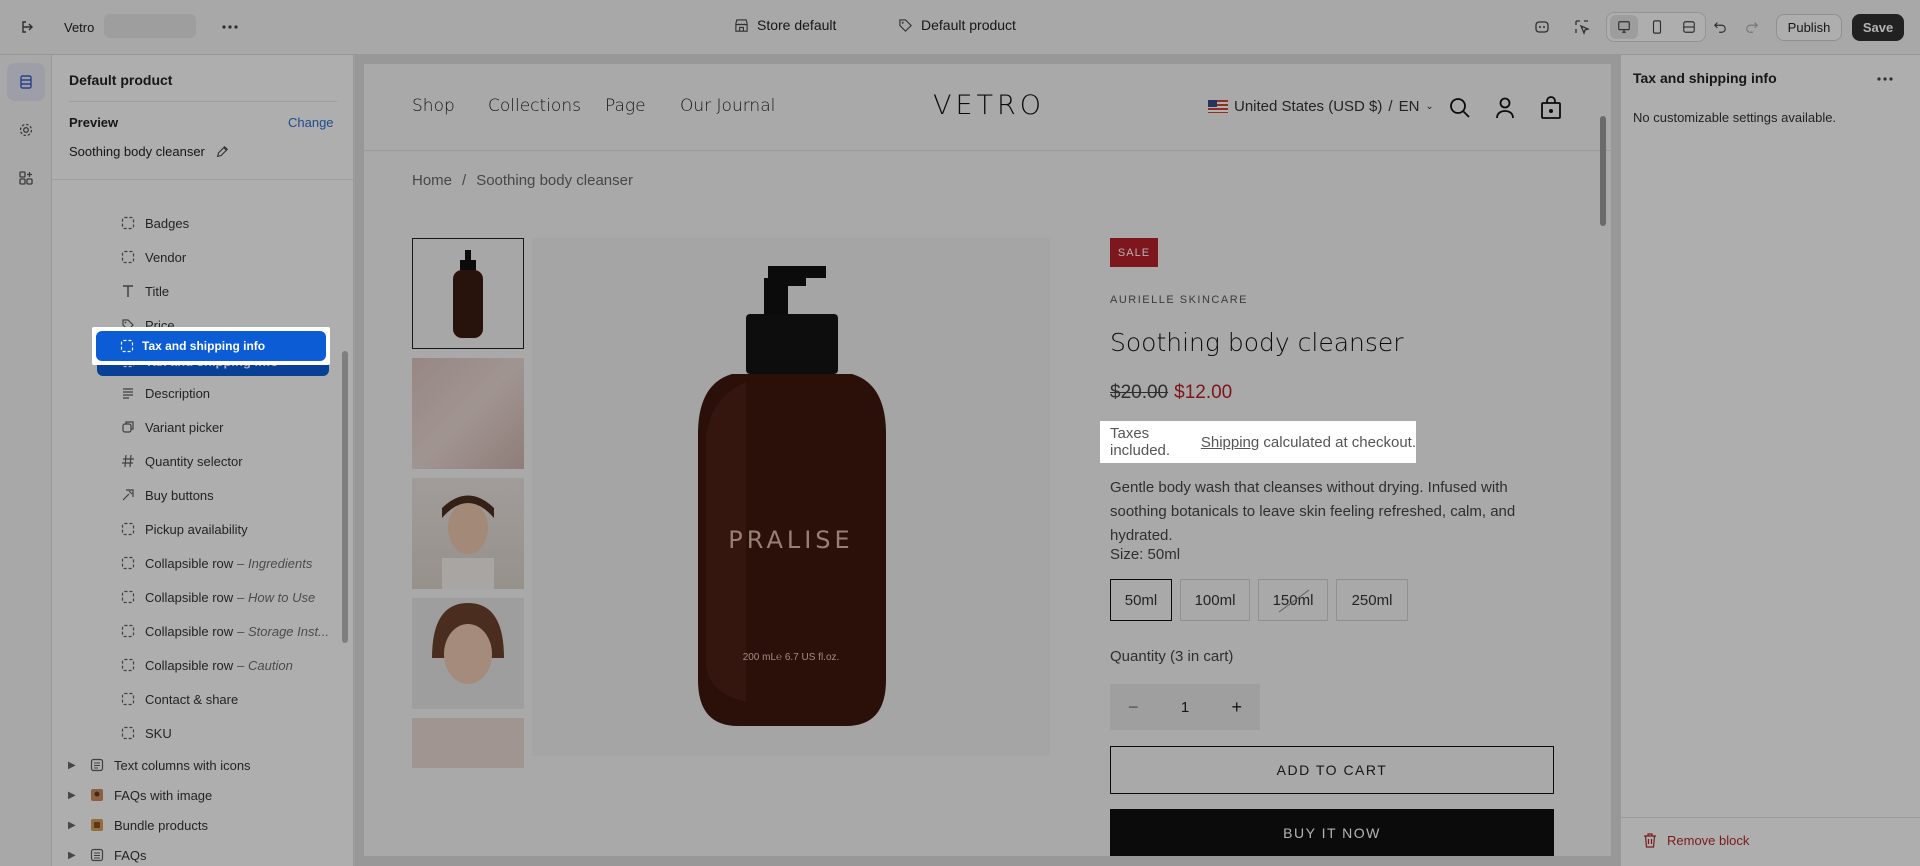 Image resolution: width=1920 pixels, height=866 pixels. I want to click on preview-product-name: Soothing body cleanser, so click(149, 151).